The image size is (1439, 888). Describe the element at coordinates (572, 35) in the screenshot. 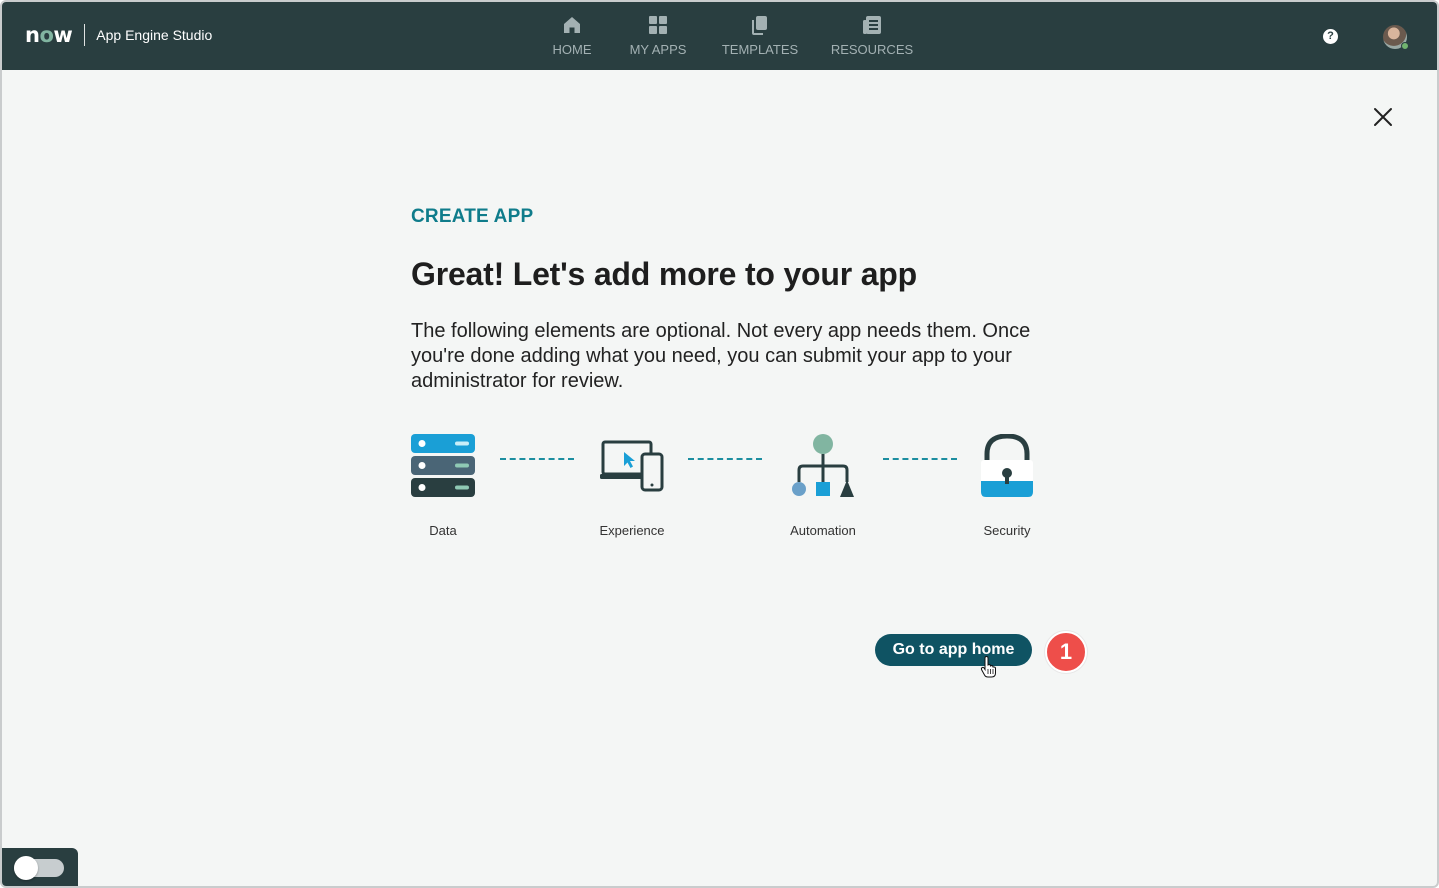

I see `nav-home: HOME` at that location.